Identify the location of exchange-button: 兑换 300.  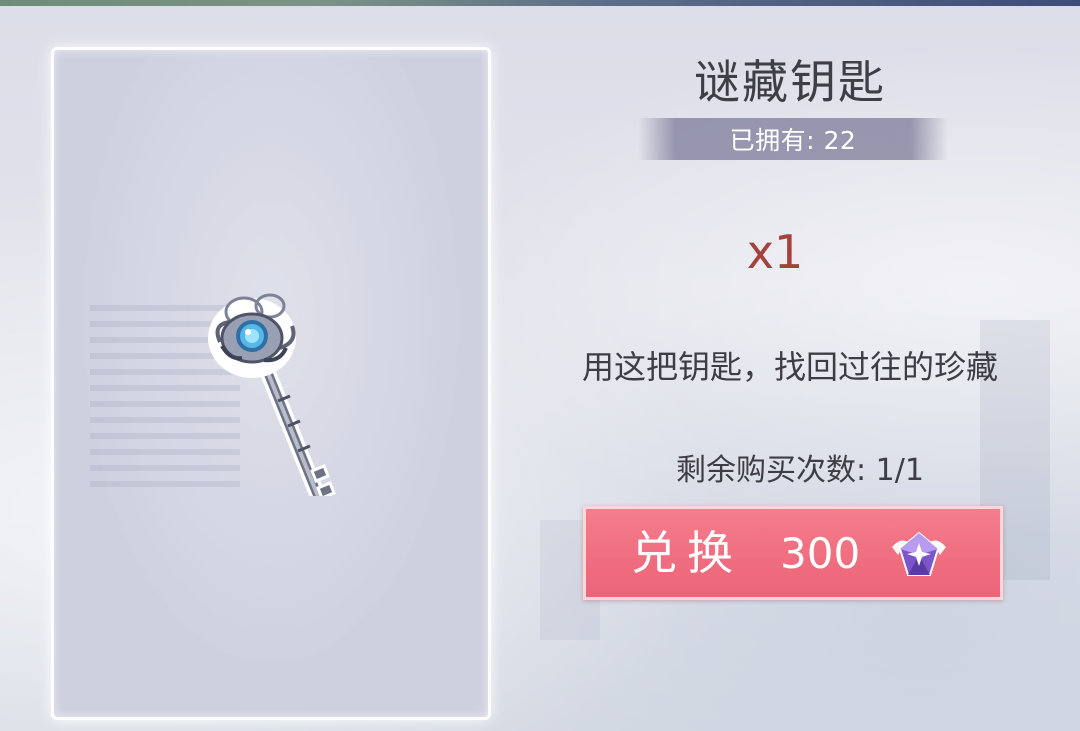
(793, 553).